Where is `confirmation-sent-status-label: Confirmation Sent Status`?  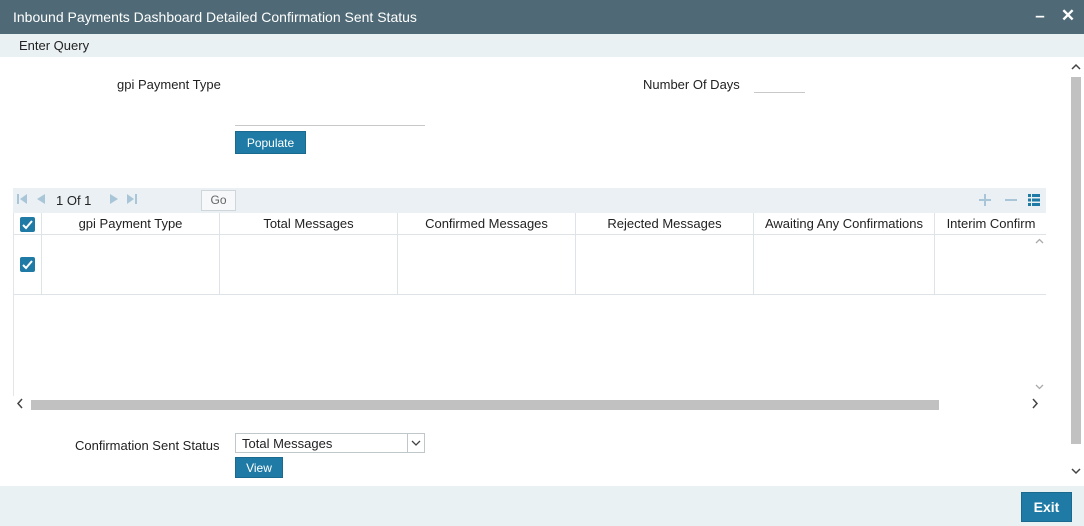
confirmation-sent-status-label: Confirmation Sent Status is located at coordinates (147, 445).